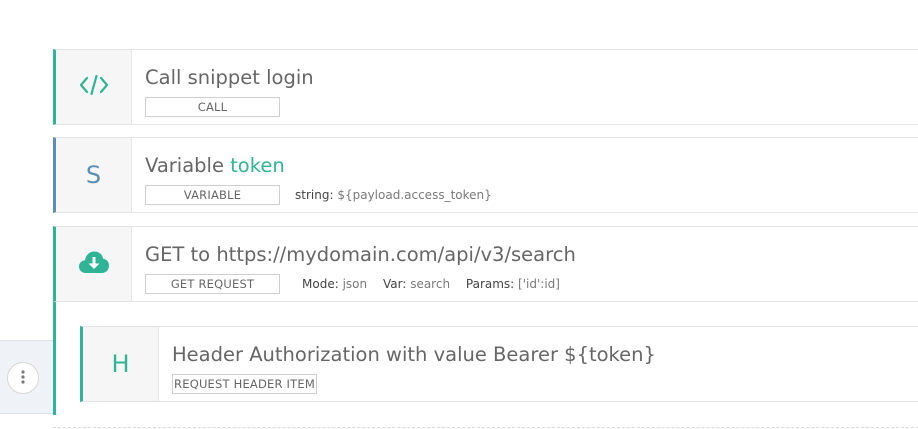  Describe the element at coordinates (355, 284) in the screenshot. I see `meta-mode-value: json` at that location.